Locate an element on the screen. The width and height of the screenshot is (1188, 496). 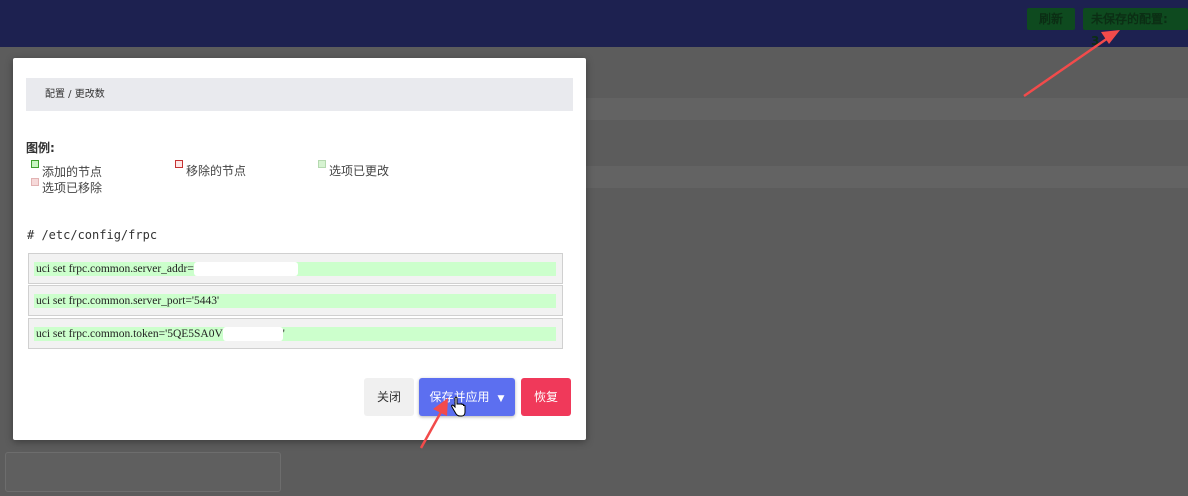
legend-label: 移除的节点 is located at coordinates (216, 171).